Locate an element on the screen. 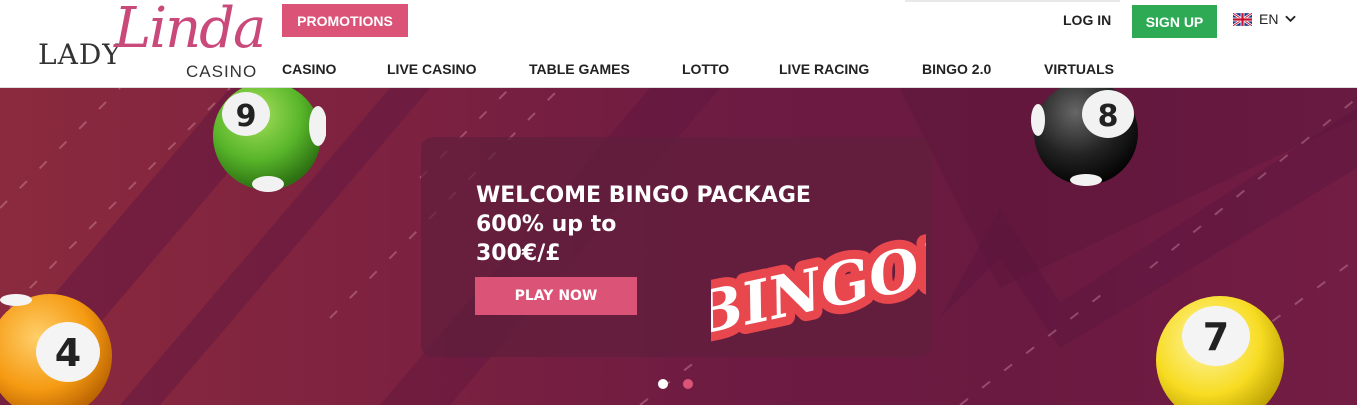 This screenshot has height=405, width=1357. ball-number: 4 is located at coordinates (68, 353).